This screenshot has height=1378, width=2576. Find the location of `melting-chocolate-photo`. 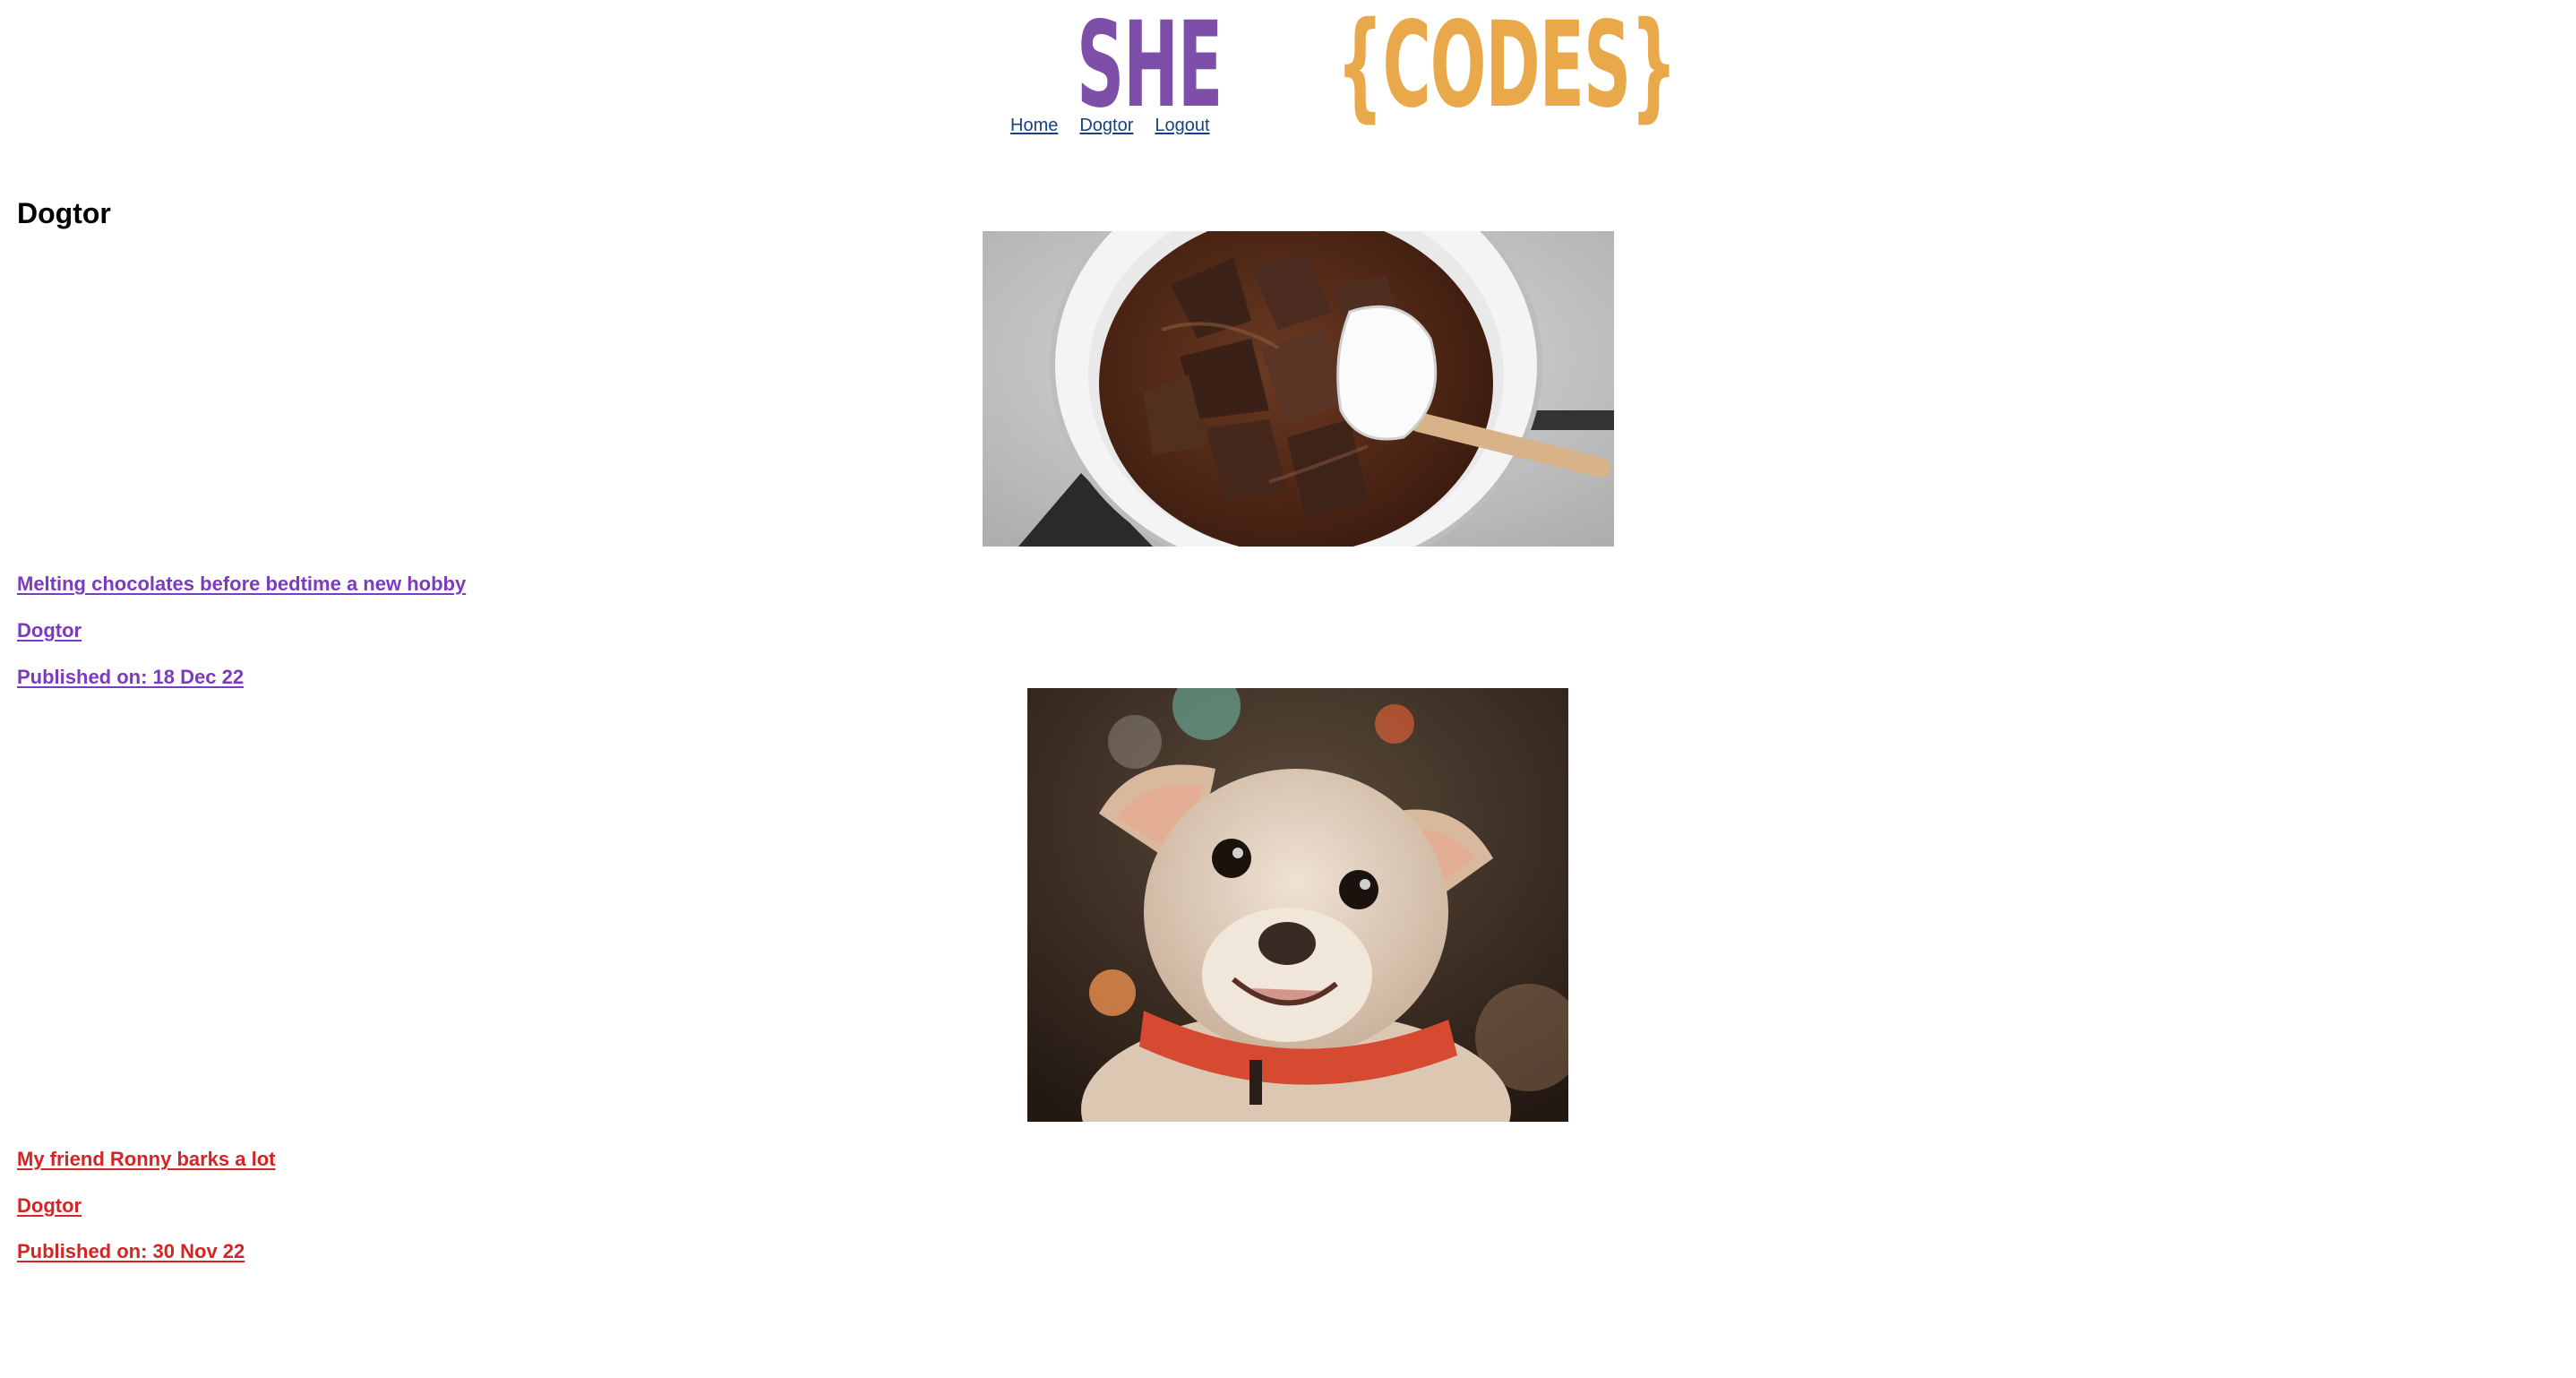

melting-chocolate-photo is located at coordinates (1298, 389).